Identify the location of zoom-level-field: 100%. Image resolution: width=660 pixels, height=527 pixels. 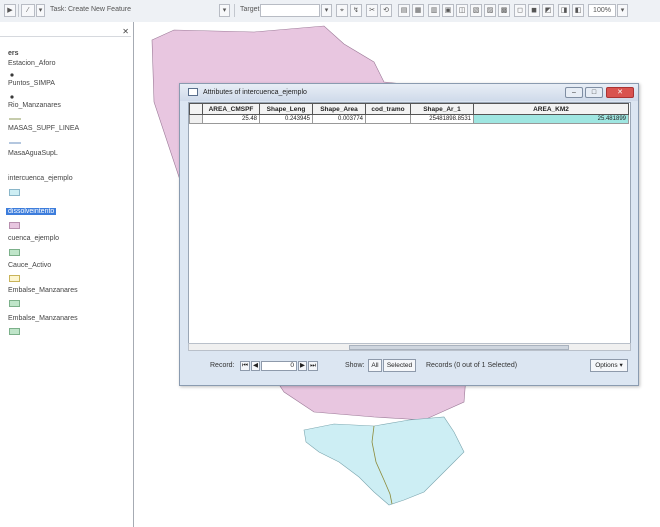
(602, 10).